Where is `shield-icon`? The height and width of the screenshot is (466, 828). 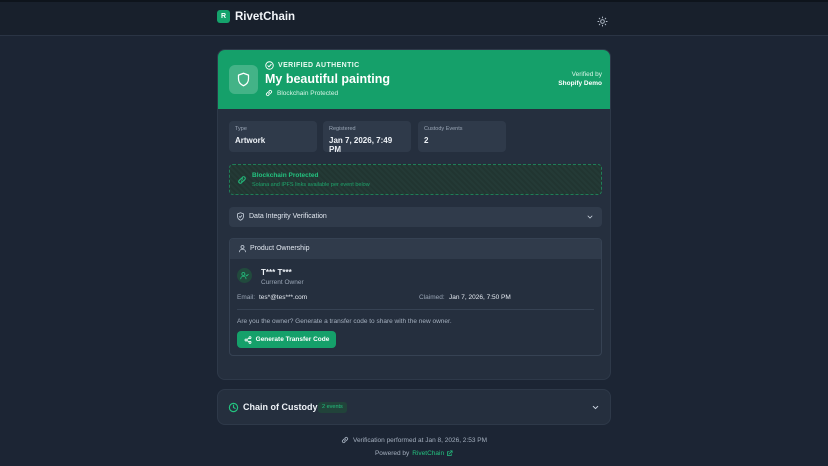
shield-icon is located at coordinates (243, 79).